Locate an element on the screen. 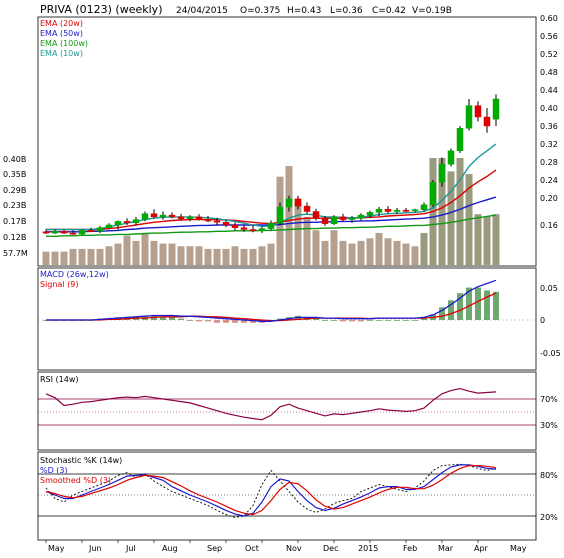  legend-rsi: RSI (14w) is located at coordinates (59, 379).